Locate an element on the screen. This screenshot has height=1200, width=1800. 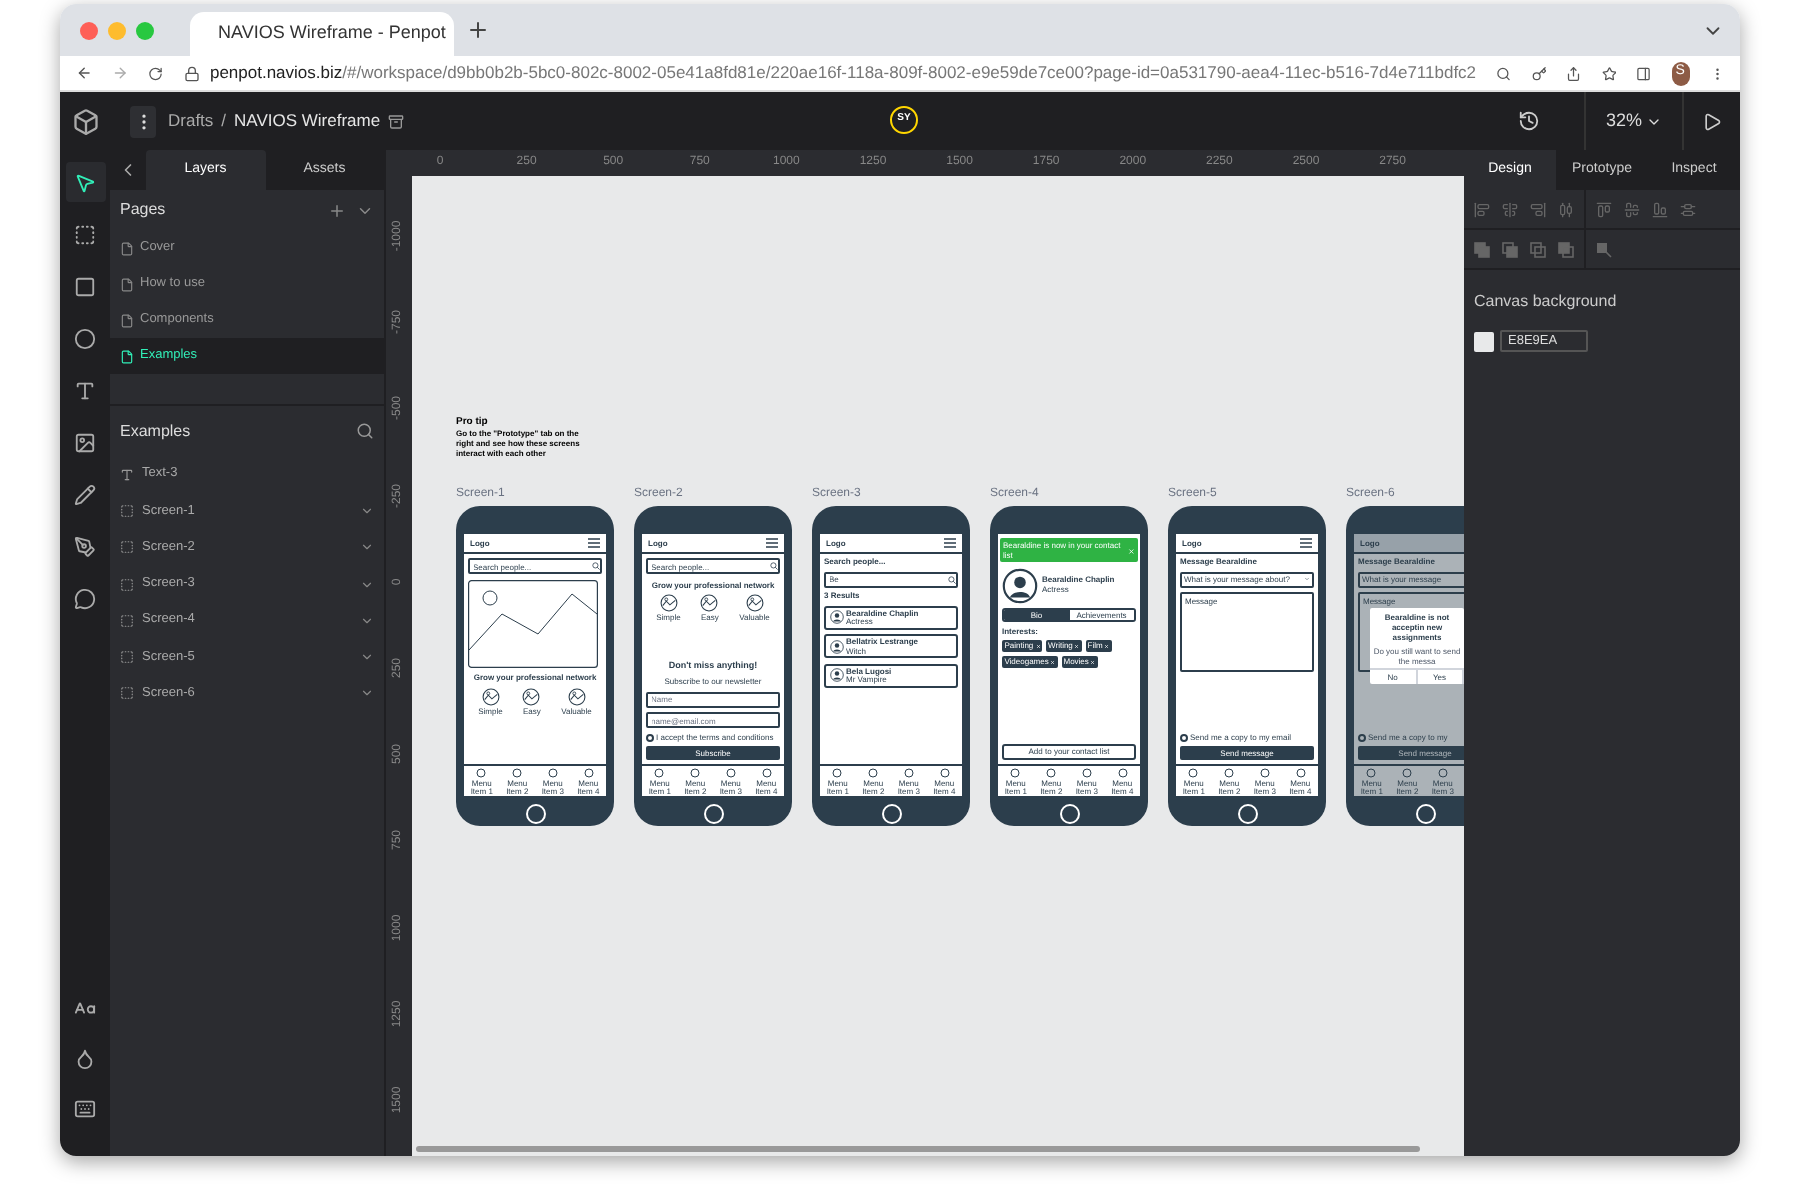
pen-icon is located at coordinates (85, 546).